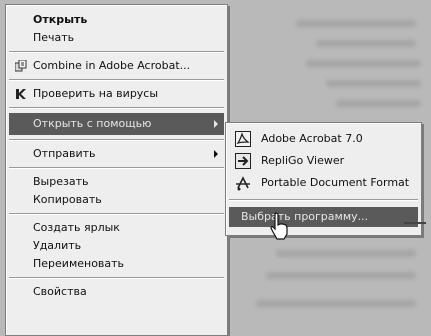 The image size is (431, 336). What do you see at coordinates (116, 246) in the screenshot?
I see `menu-item-delete: Удалить` at bounding box center [116, 246].